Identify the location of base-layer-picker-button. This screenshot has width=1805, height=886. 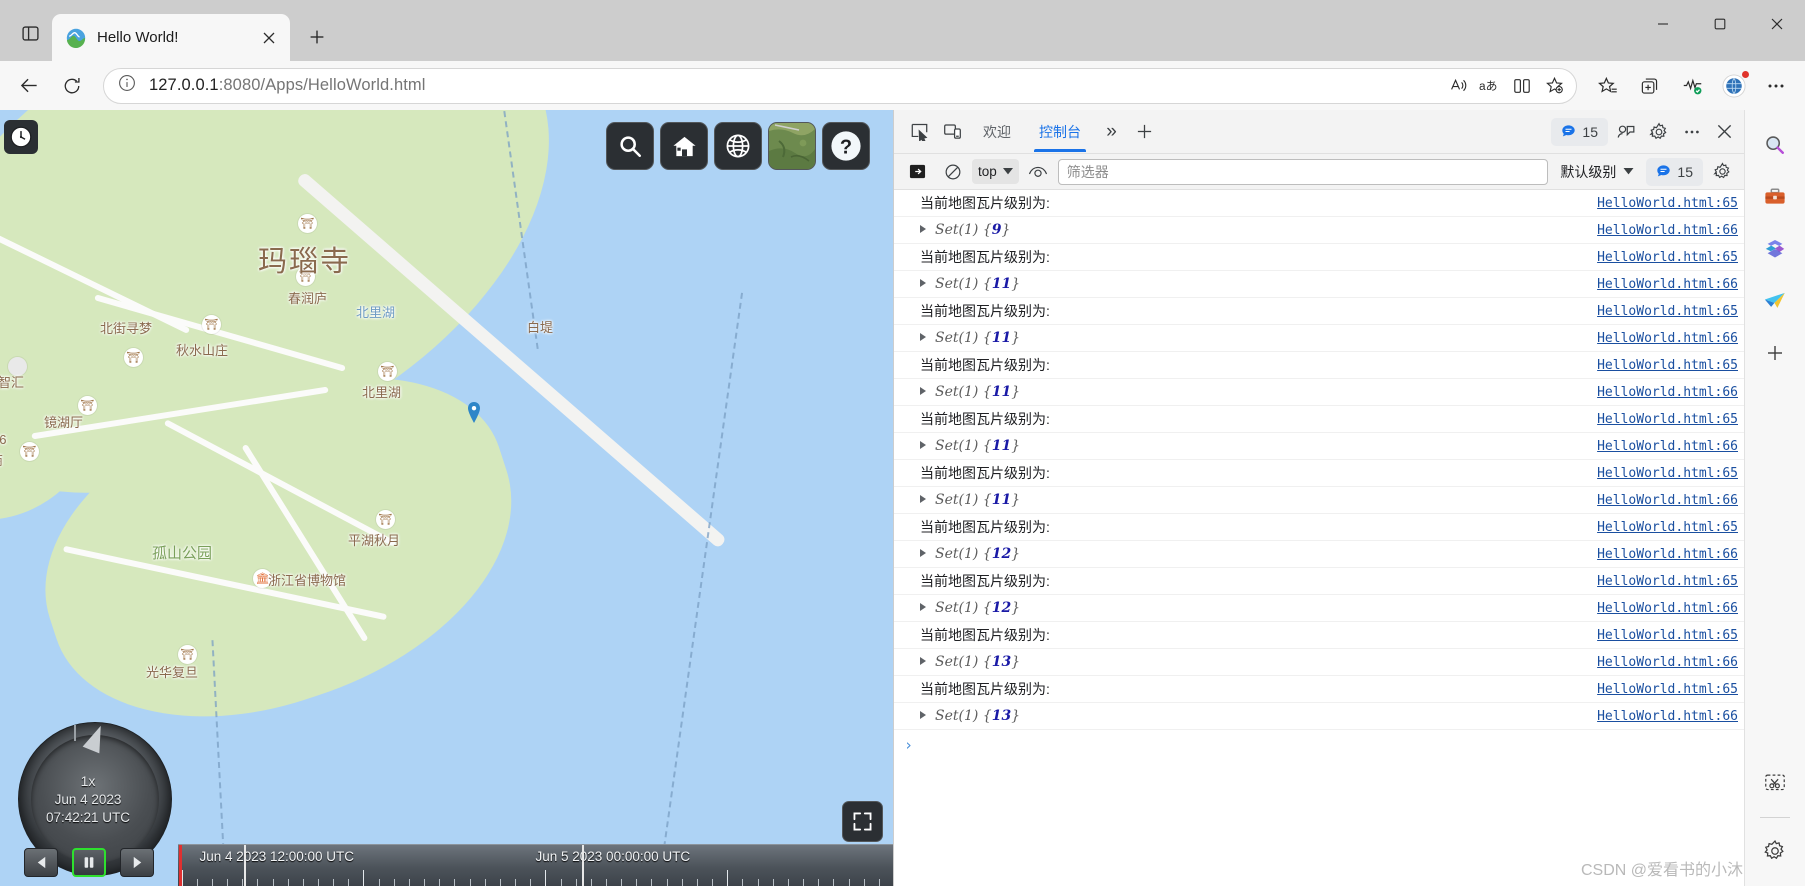
(792, 146).